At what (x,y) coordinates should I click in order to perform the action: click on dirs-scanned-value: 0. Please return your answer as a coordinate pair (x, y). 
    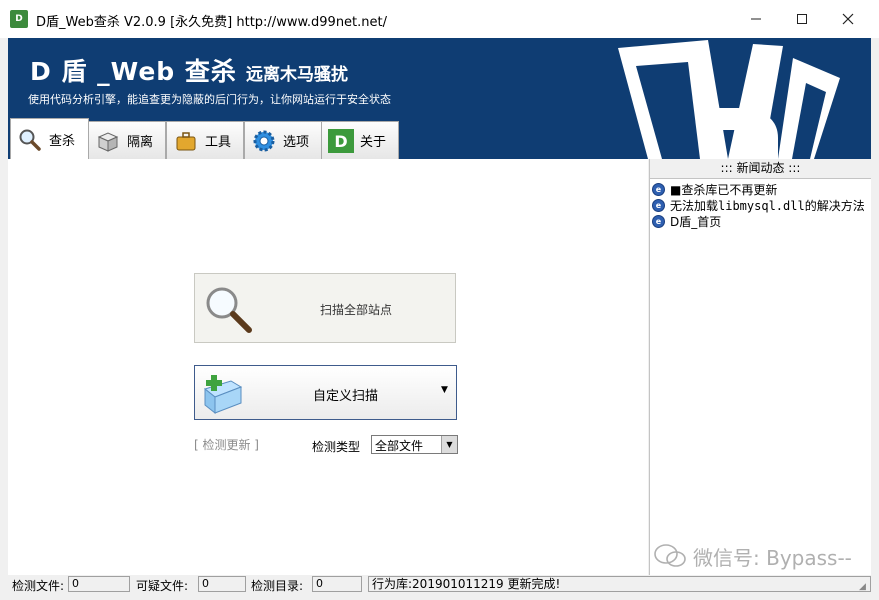
    Looking at the image, I should click on (337, 584).